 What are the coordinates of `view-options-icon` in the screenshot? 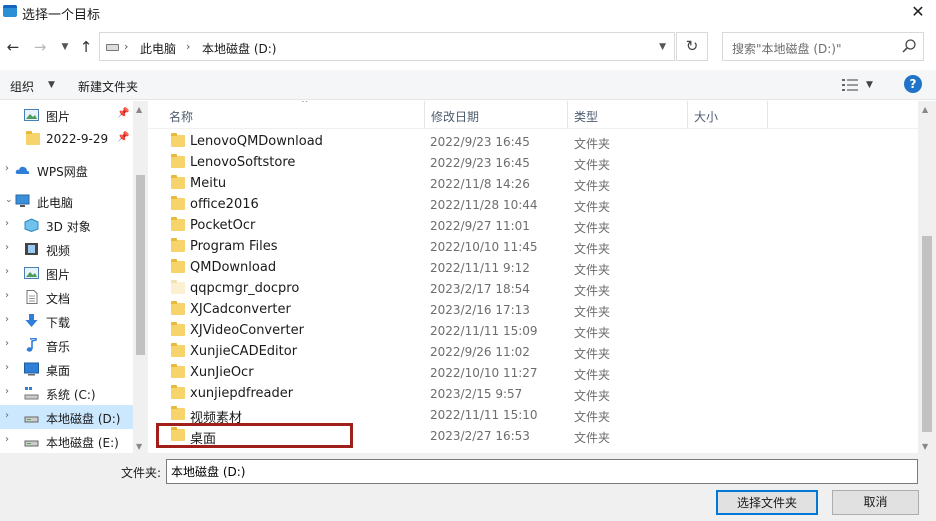 It's located at (850, 85).